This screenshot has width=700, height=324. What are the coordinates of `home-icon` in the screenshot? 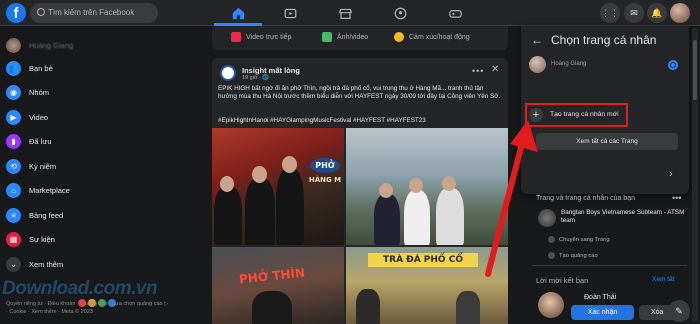 It's located at (238, 13).